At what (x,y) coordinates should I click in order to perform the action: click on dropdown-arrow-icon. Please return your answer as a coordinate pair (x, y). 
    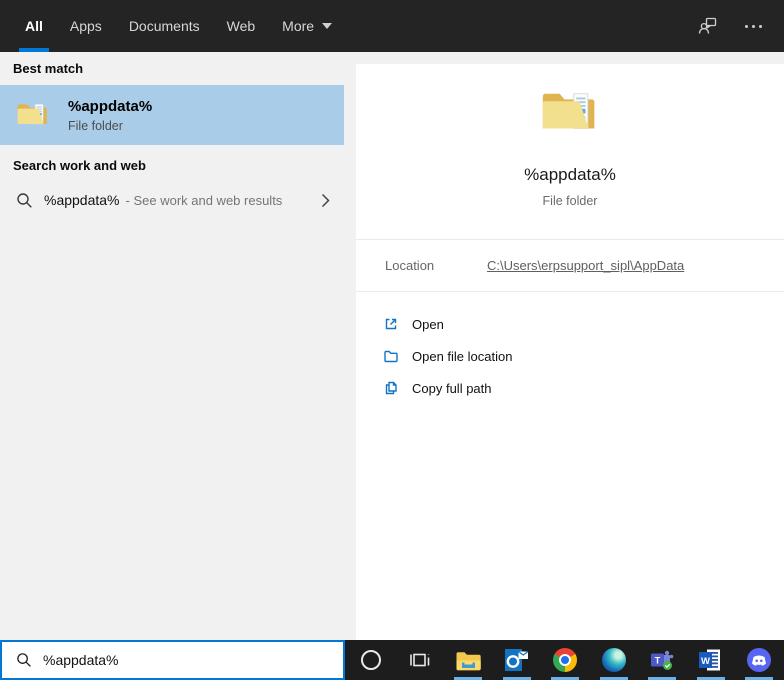
    Looking at the image, I should click on (327, 26).